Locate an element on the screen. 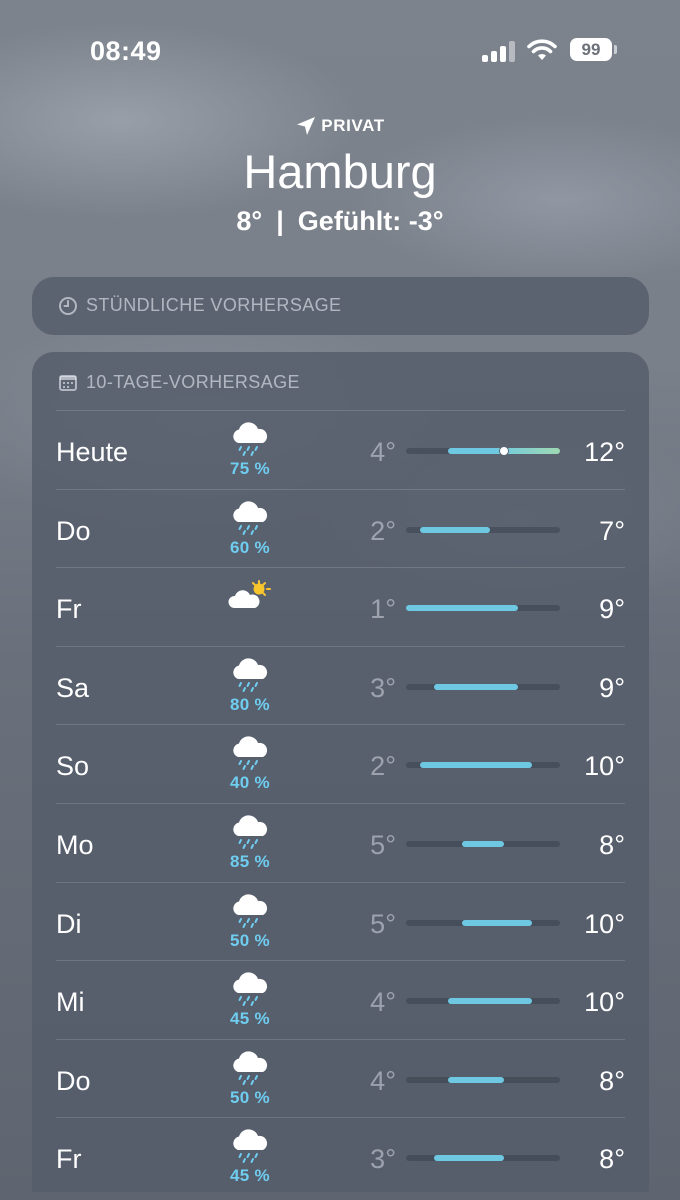 The image size is (680, 1200). current-temperature: 8° is located at coordinates (249, 221).